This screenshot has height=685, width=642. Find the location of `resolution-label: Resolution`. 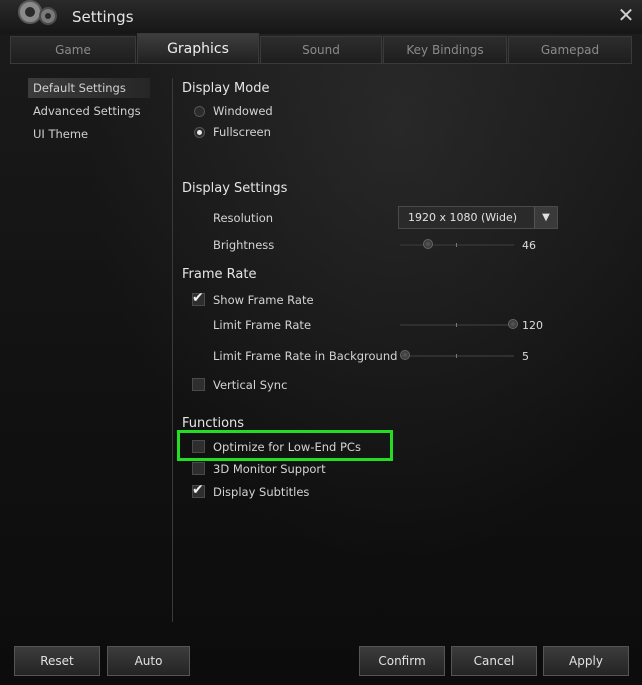

resolution-label: Resolution is located at coordinates (243, 218).